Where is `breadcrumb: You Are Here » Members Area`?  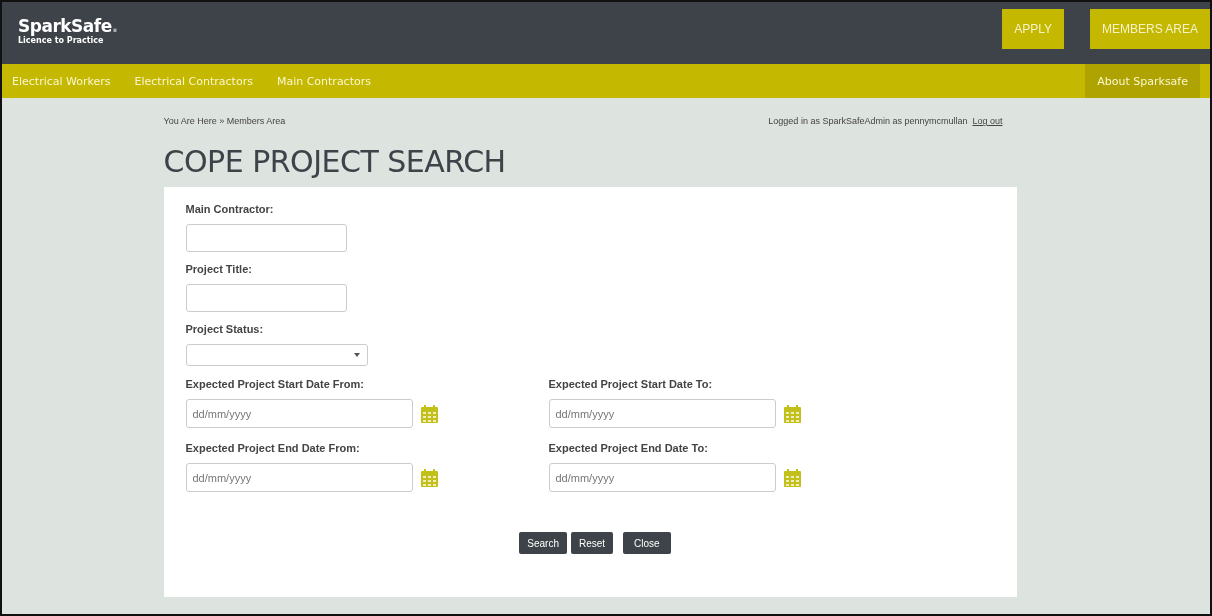 breadcrumb: You Are Here » Members Area is located at coordinates (224, 121).